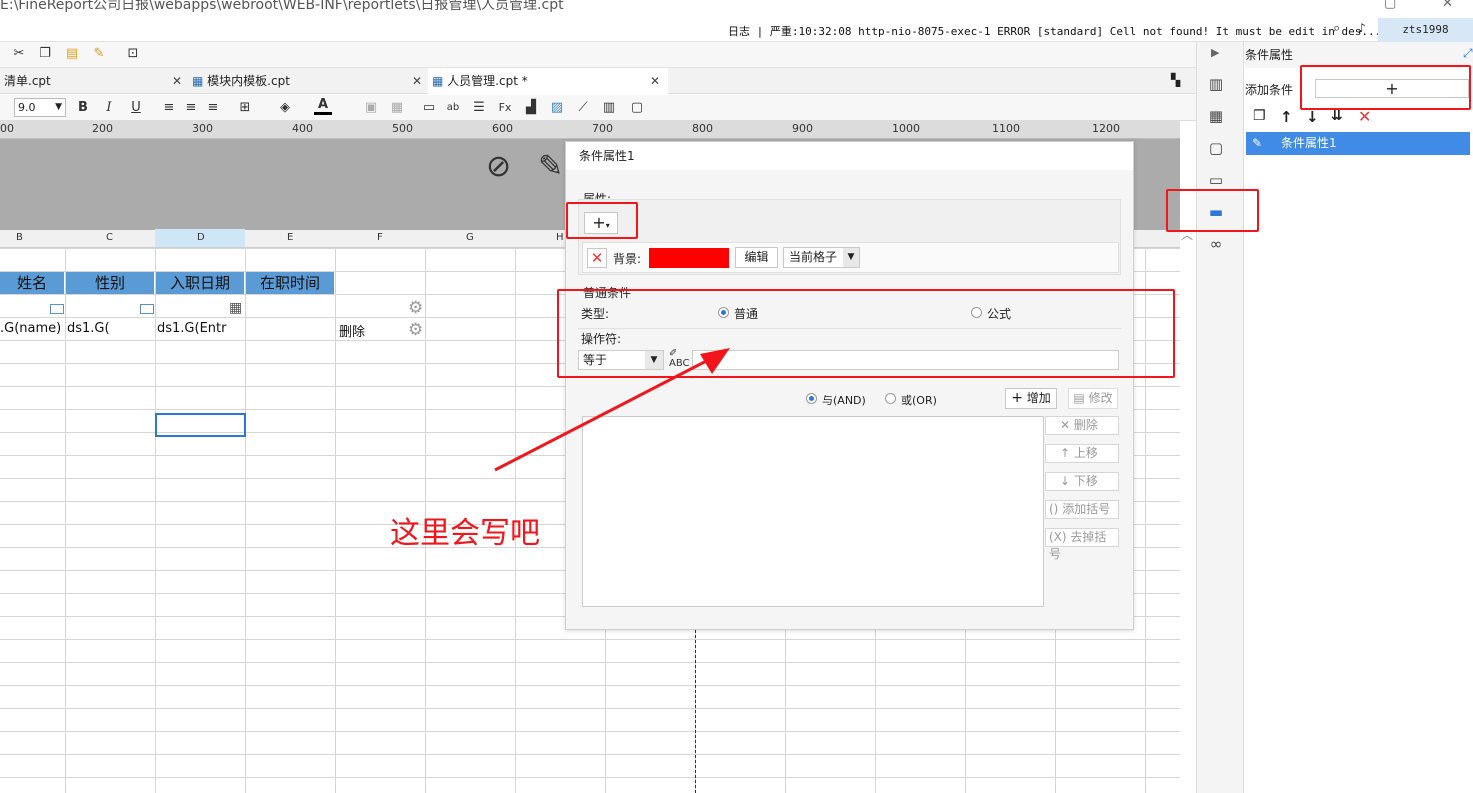  What do you see at coordinates (756, 257) in the screenshot?
I see `edit-button: 编辑` at bounding box center [756, 257].